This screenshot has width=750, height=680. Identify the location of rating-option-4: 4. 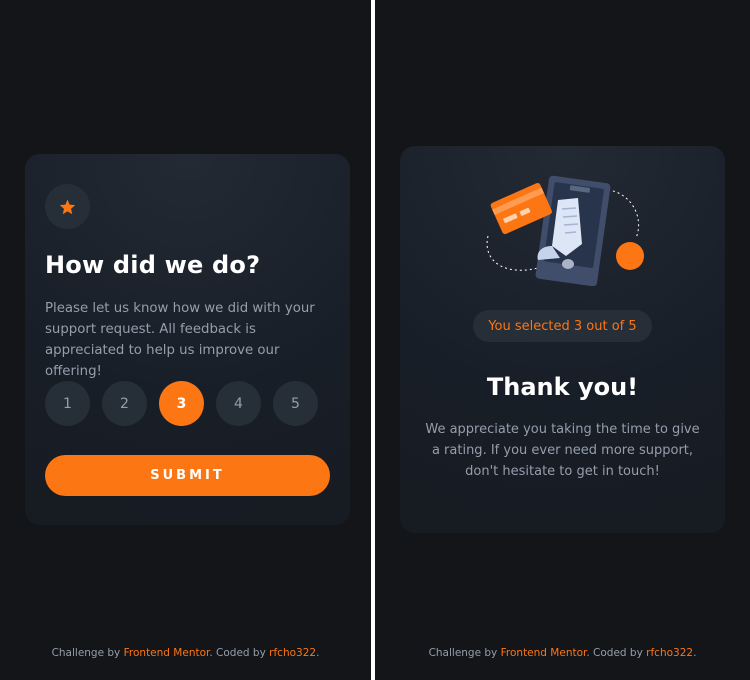
(238, 403).